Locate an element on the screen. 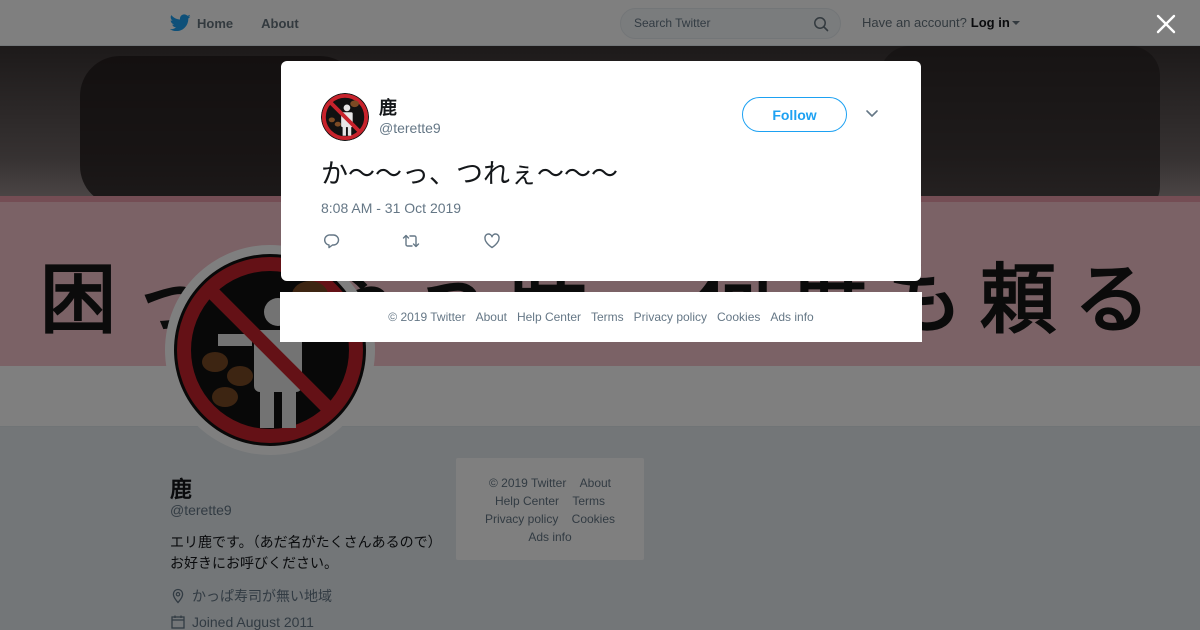  modal-footer-cookies-link: Cookies is located at coordinates (738, 317).